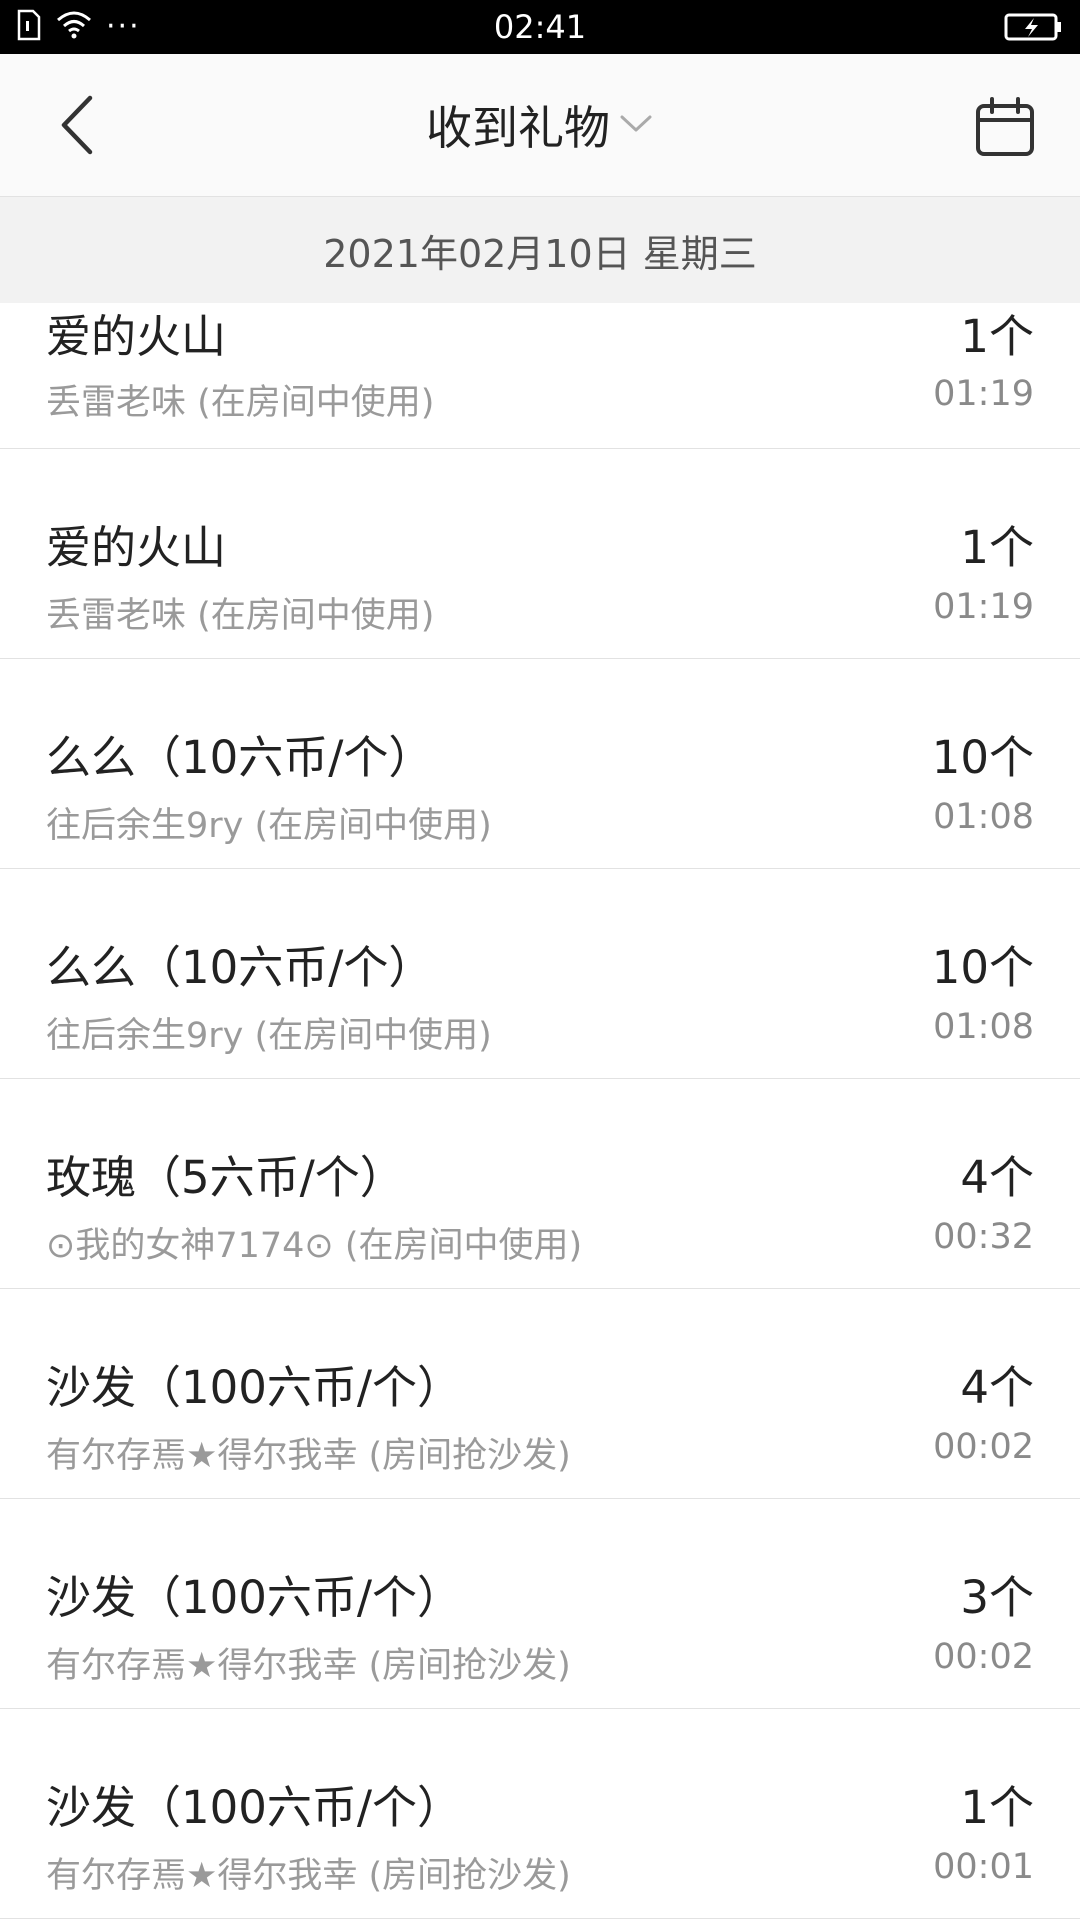 This screenshot has height=1920, width=1080. I want to click on calendar-icon, so click(1005, 126).